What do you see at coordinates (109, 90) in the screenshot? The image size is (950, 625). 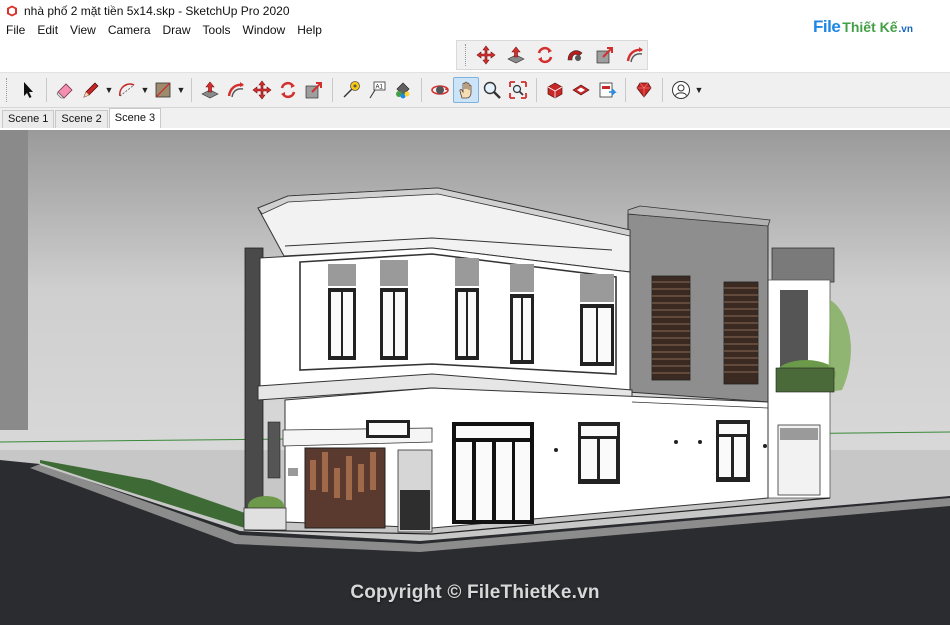 I see `pencil-dropdown-chevron-icon: ▼` at bounding box center [109, 90].